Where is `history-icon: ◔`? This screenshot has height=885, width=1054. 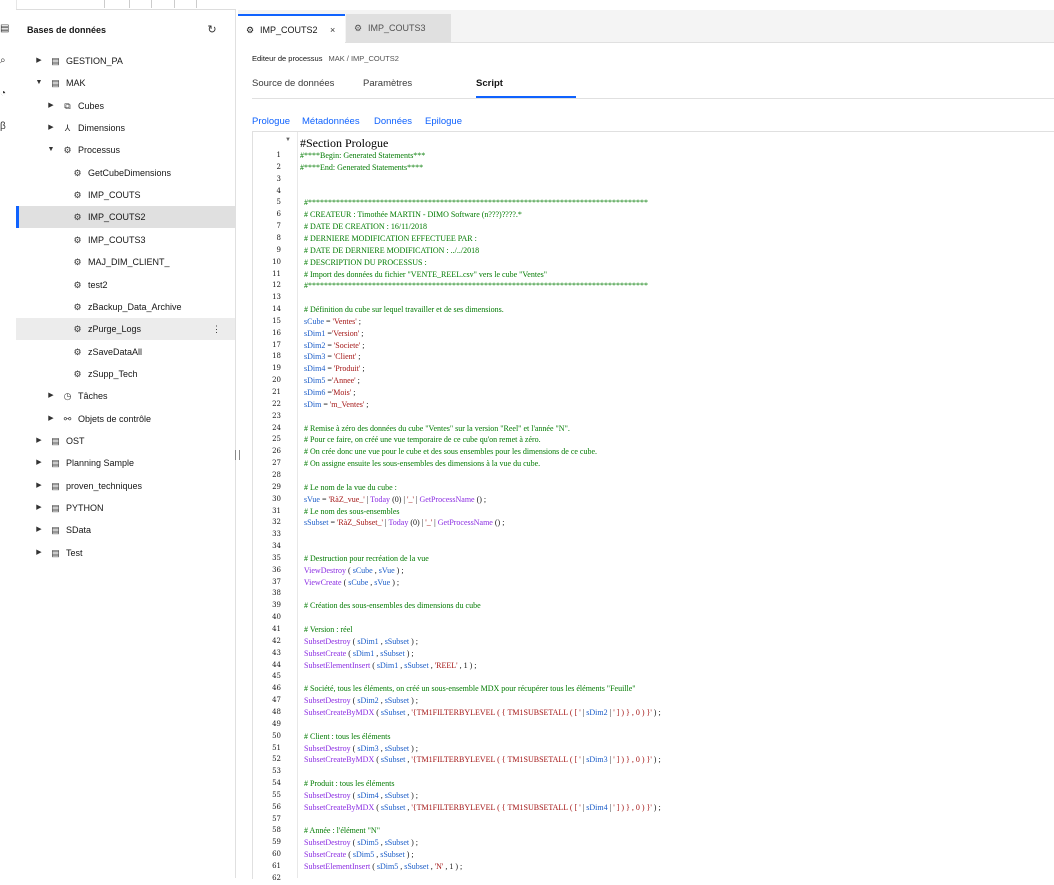
history-icon: ◔ is located at coordinates (5, 94).